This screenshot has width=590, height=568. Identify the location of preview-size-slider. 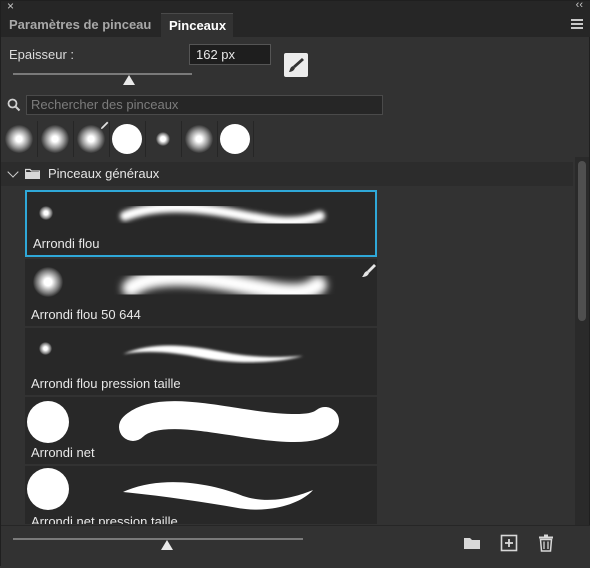
(158, 544).